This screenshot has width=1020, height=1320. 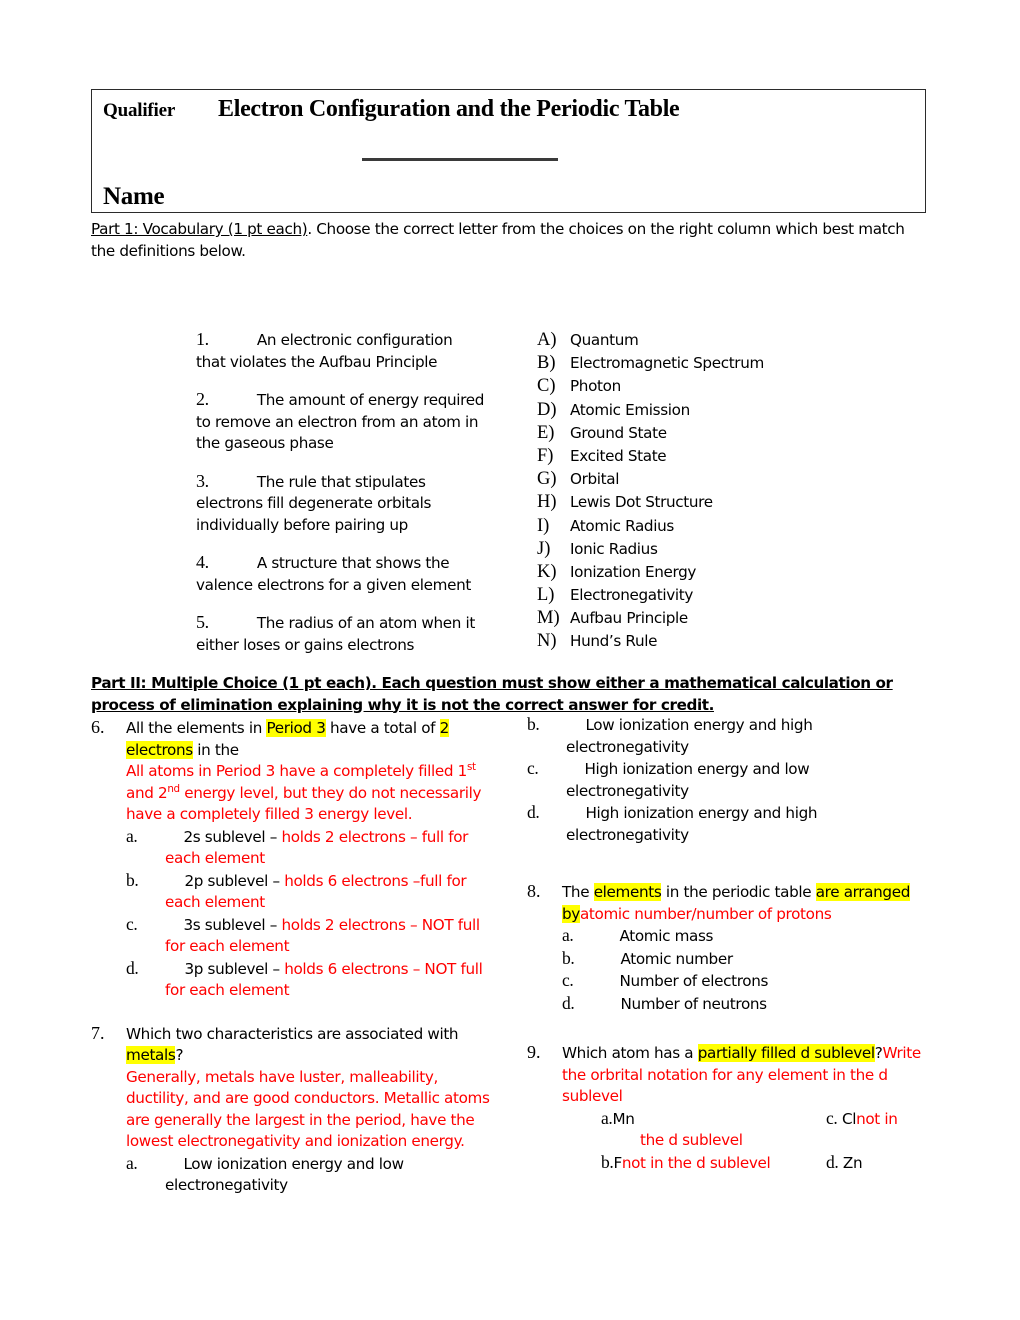 I want to click on vocab-choice-f: F) Excited State, so click(x=712, y=457).